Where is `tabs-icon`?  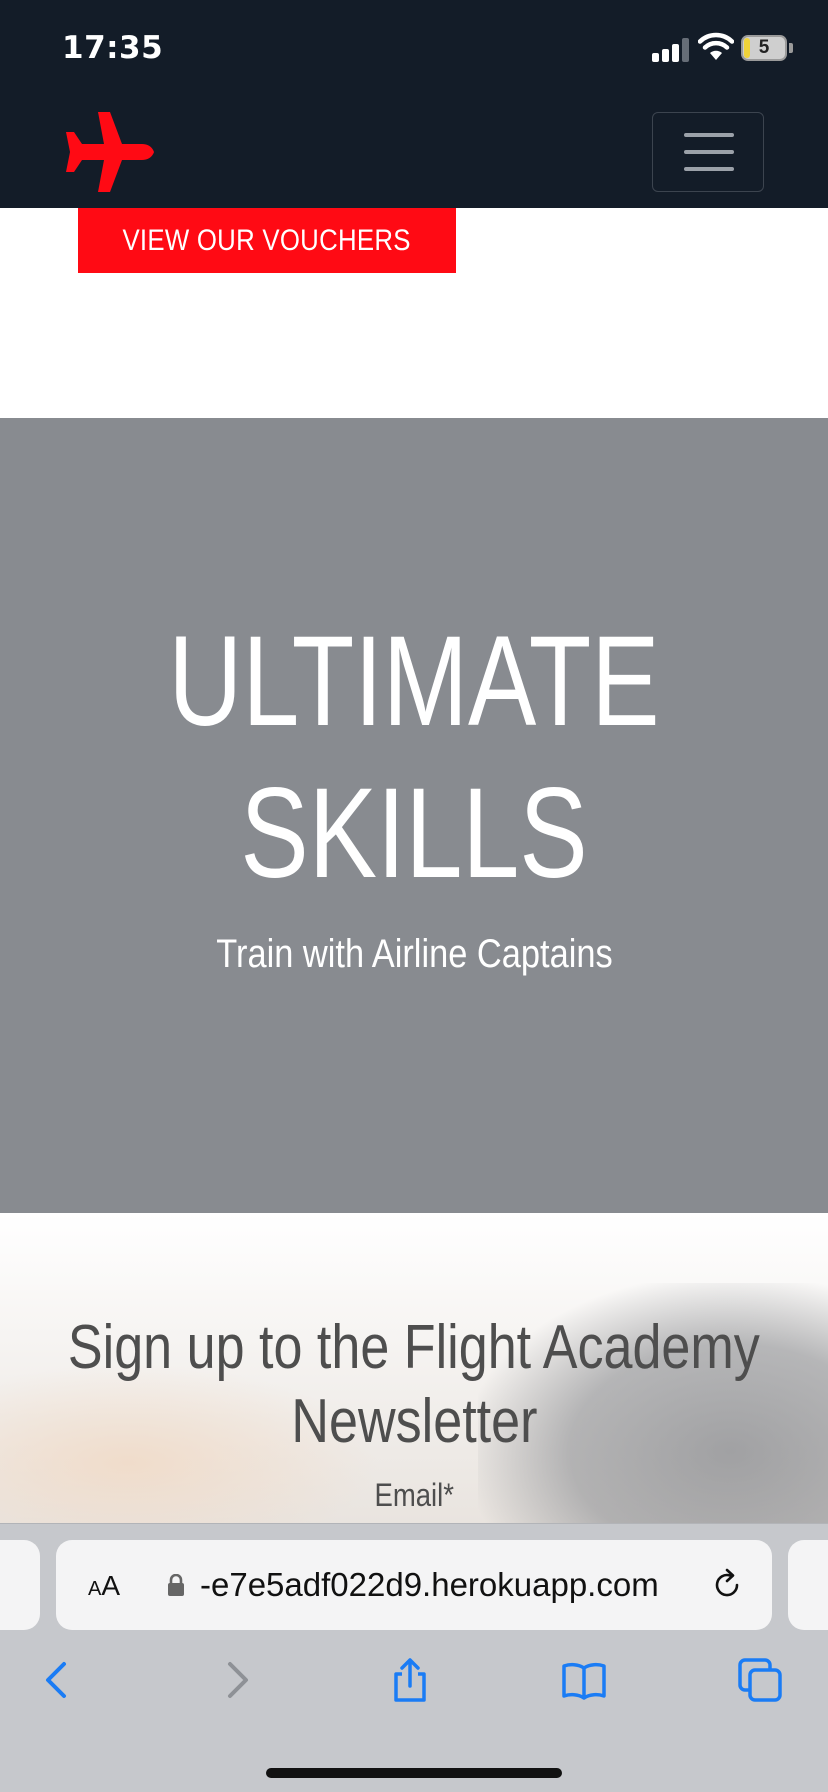 tabs-icon is located at coordinates (760, 1680).